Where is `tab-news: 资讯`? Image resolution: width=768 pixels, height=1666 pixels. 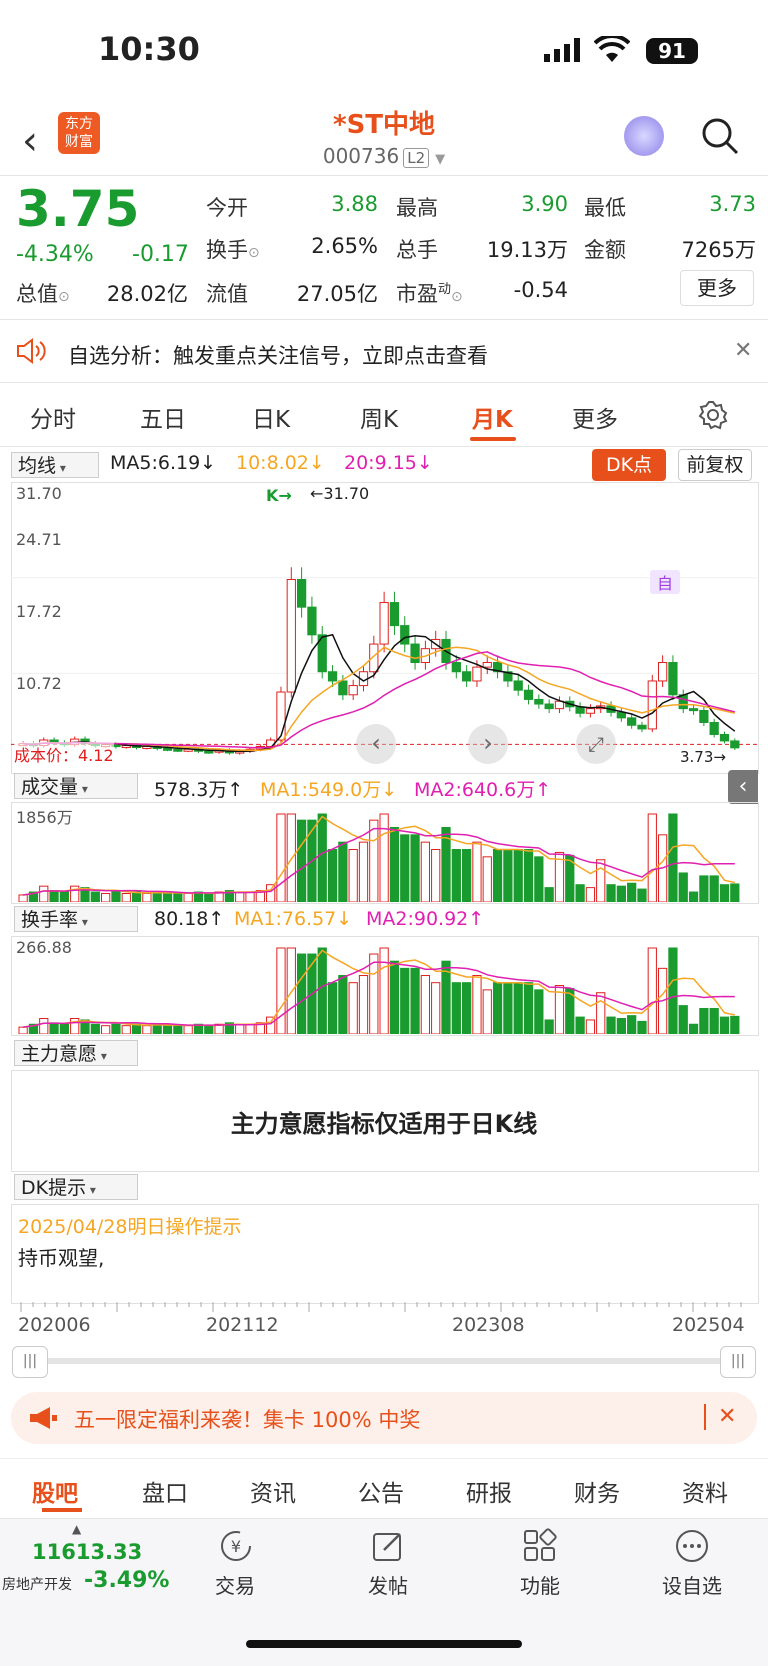
tab-news: 资讯 is located at coordinates (273, 1491).